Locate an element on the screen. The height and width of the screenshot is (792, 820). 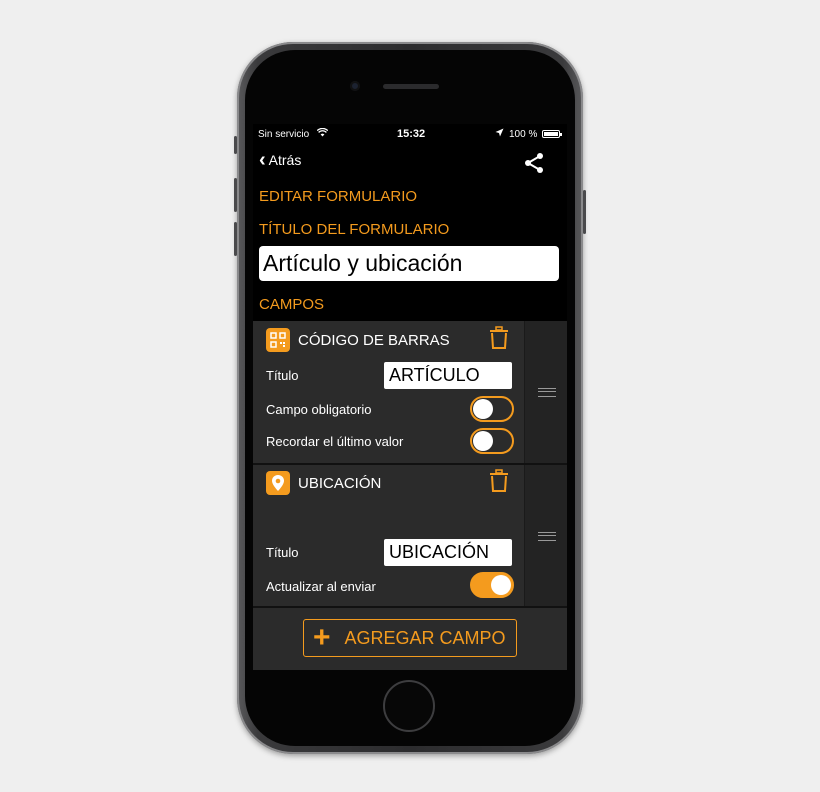
back-label: Atrás is located at coordinates (285, 160).